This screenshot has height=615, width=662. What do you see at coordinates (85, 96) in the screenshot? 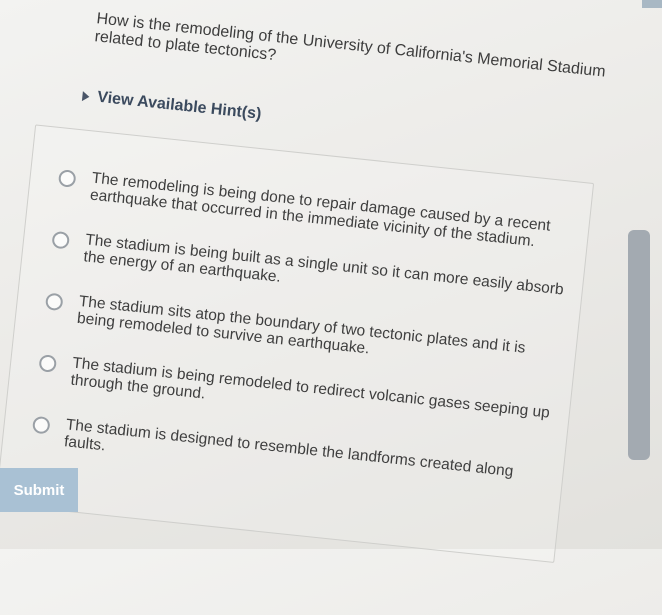
I see `caret-right-icon` at bounding box center [85, 96].